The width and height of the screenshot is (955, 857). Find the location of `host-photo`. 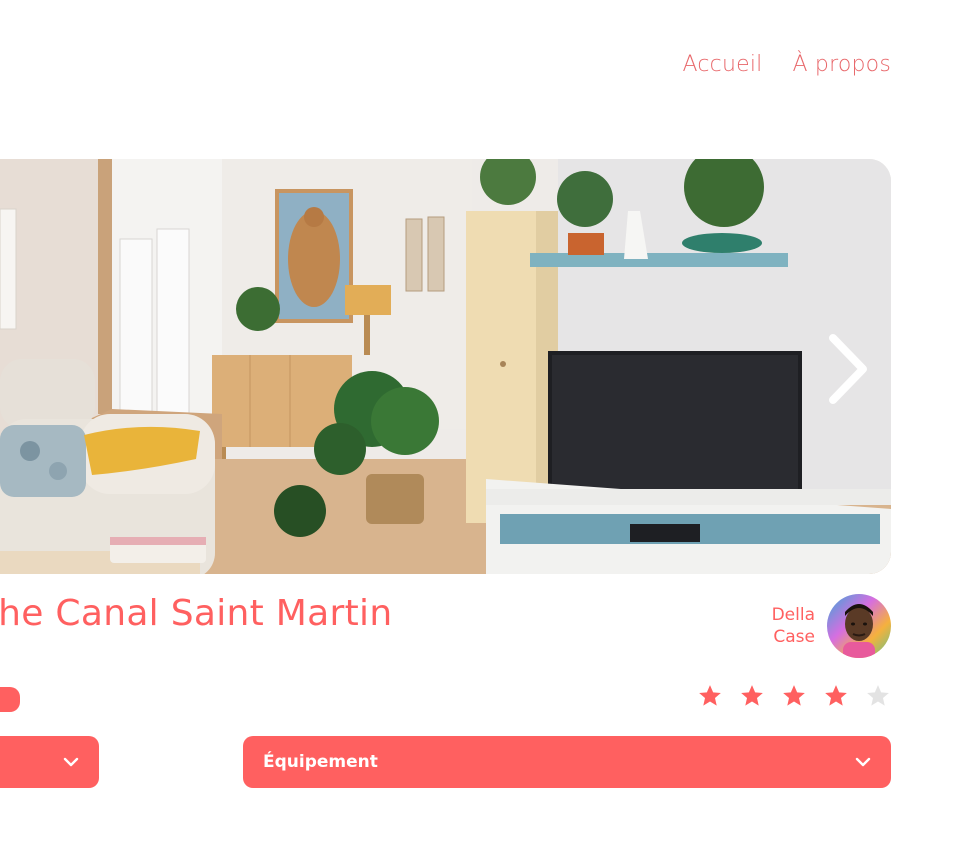

host-photo is located at coordinates (859, 626).